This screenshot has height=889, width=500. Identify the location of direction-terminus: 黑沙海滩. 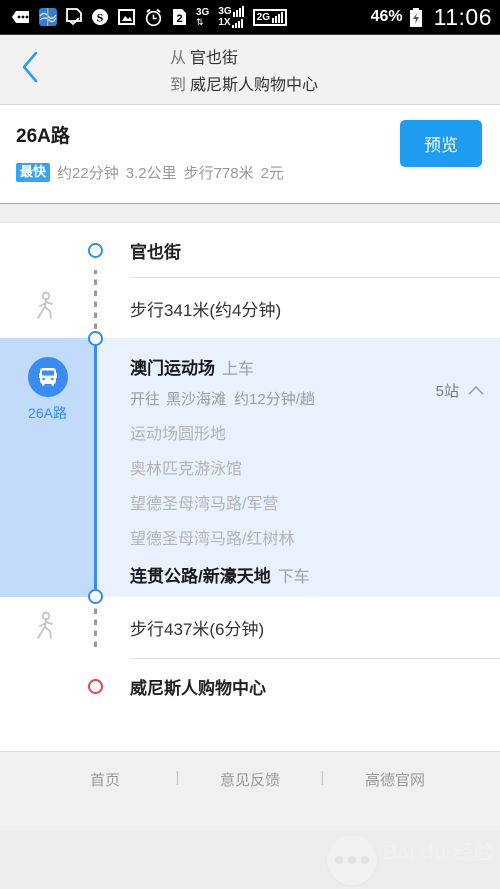
(196, 399).